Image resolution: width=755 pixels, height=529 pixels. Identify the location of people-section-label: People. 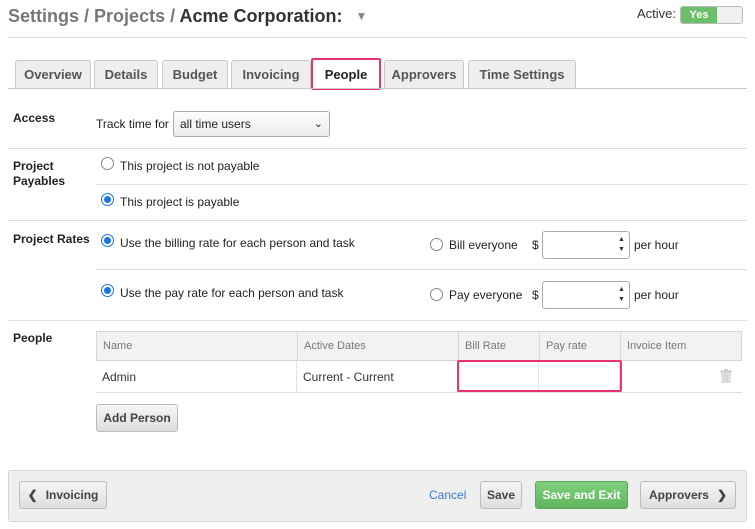
(33, 338).